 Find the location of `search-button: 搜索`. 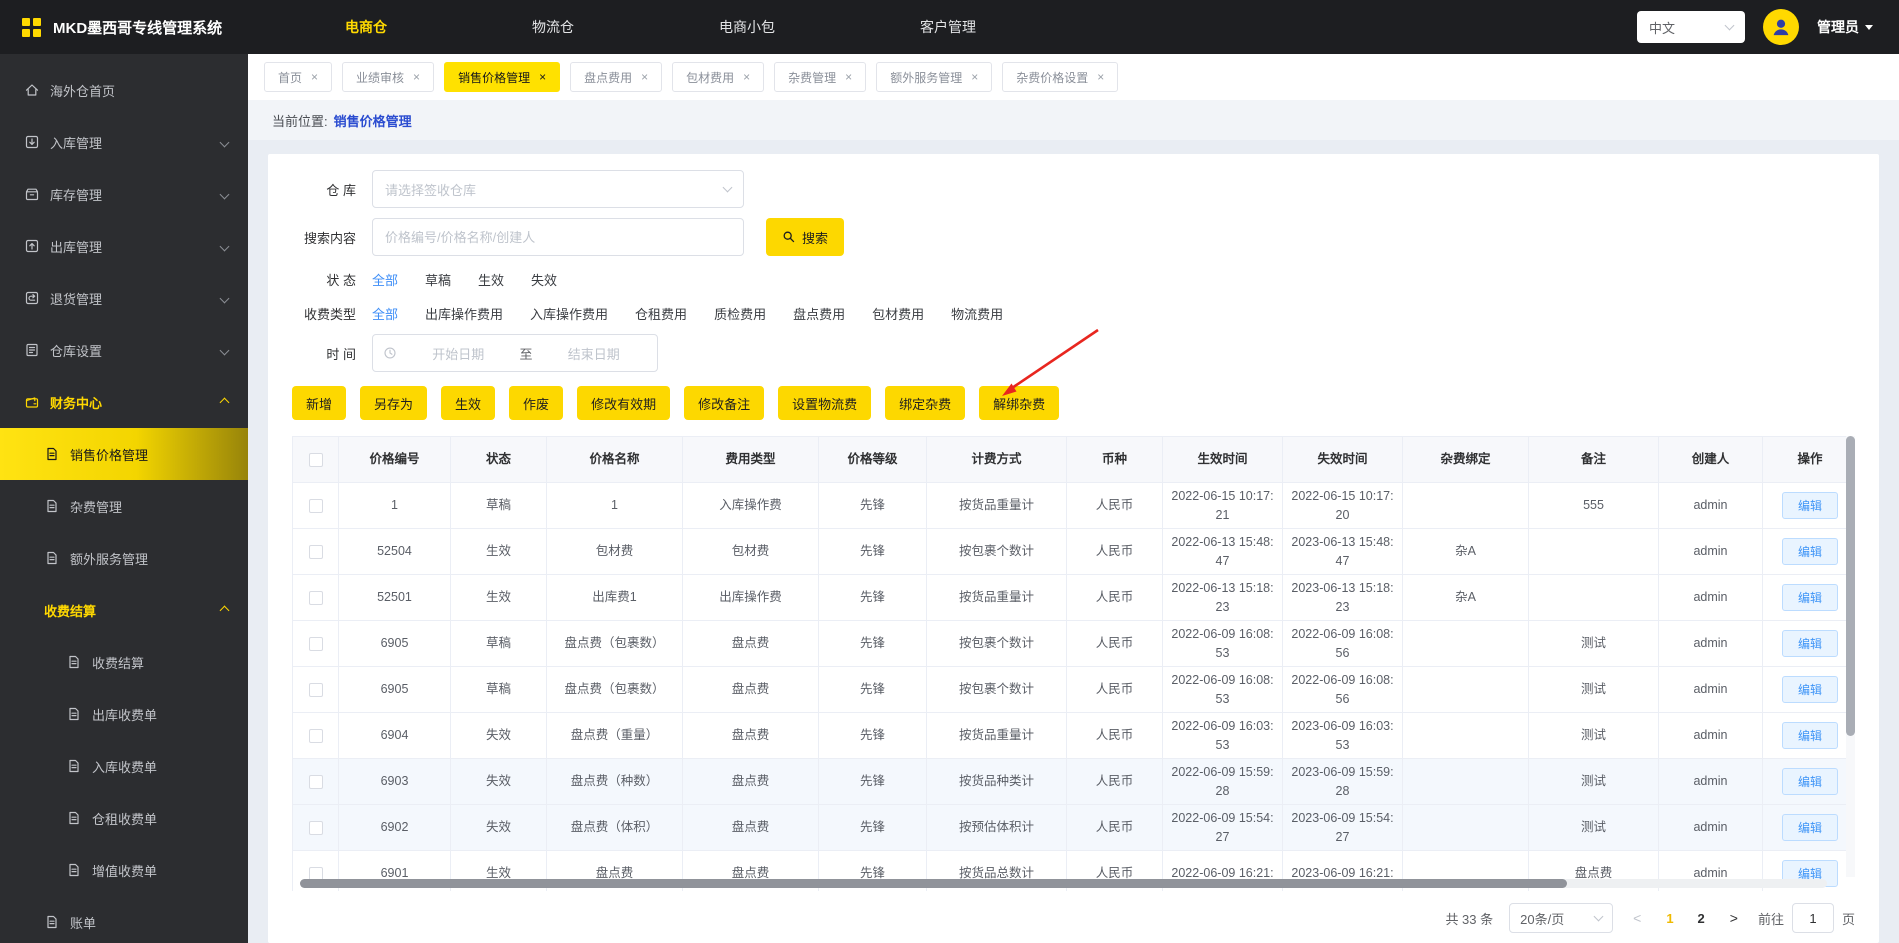

search-button: 搜索 is located at coordinates (805, 237).